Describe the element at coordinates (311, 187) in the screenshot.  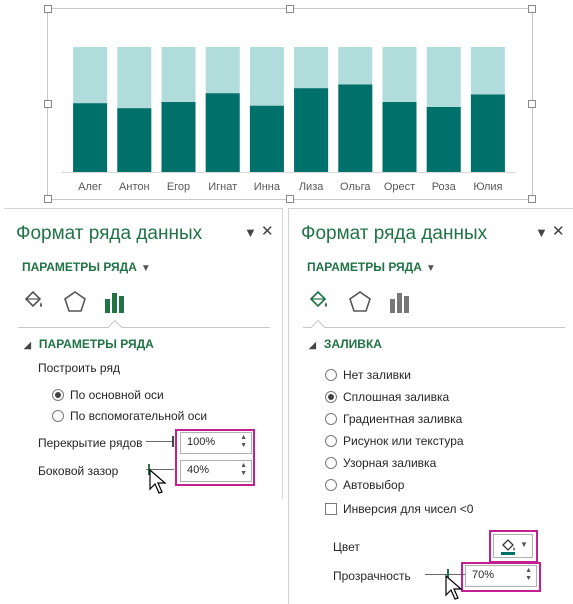
I see `category-label: Лиза` at that location.